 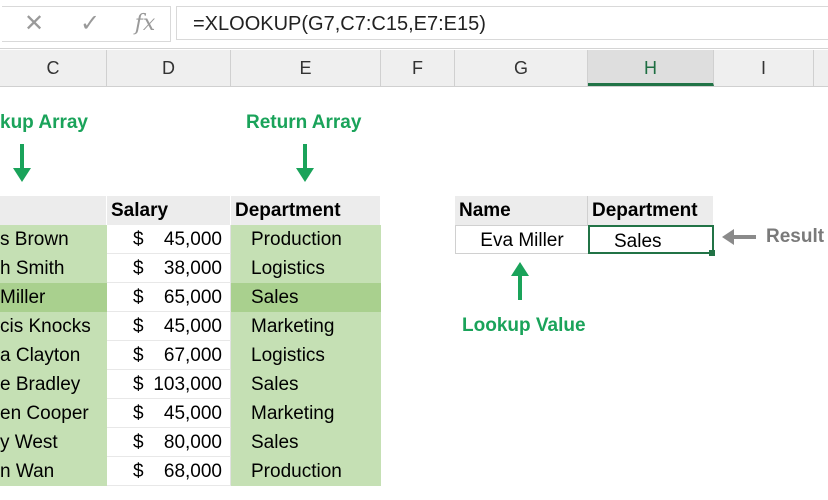 What do you see at coordinates (521, 210) in the screenshot?
I see `lookup-name-header: Name` at bounding box center [521, 210].